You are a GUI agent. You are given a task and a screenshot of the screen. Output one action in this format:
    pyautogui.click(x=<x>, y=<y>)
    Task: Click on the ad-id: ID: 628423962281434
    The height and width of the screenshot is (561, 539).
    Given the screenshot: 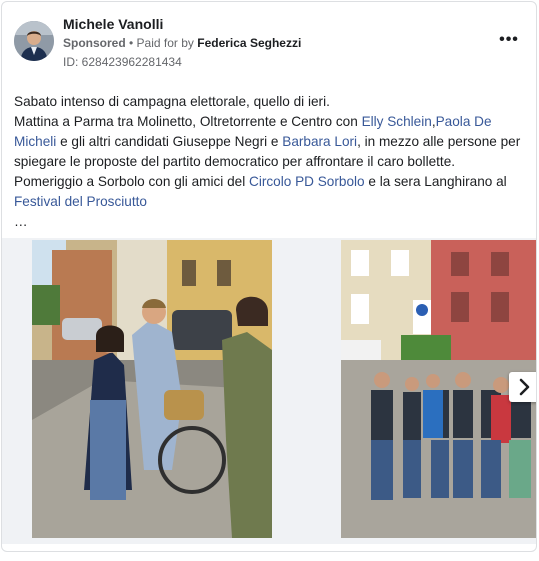 What is the action you would take?
    pyautogui.click(x=122, y=62)
    